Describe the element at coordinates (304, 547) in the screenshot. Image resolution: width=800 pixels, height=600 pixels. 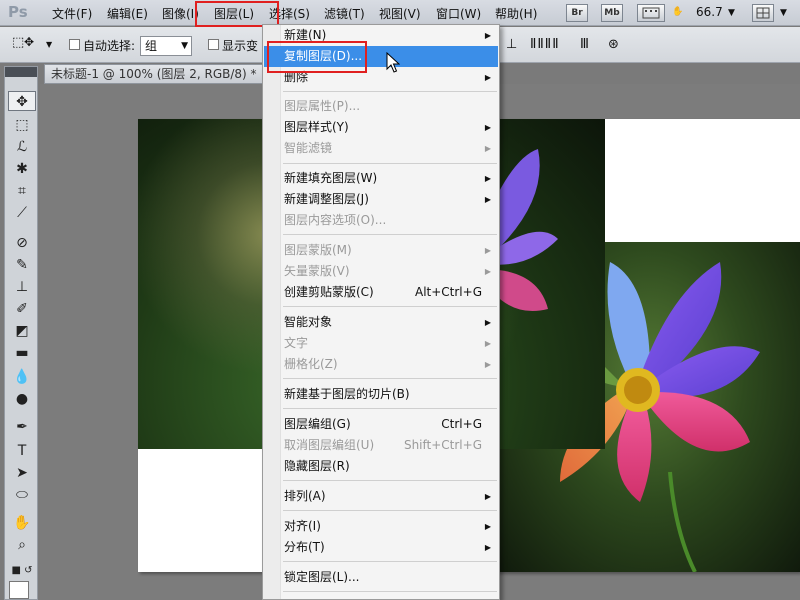
I see `menu-item-label: 分布(T)` at that location.